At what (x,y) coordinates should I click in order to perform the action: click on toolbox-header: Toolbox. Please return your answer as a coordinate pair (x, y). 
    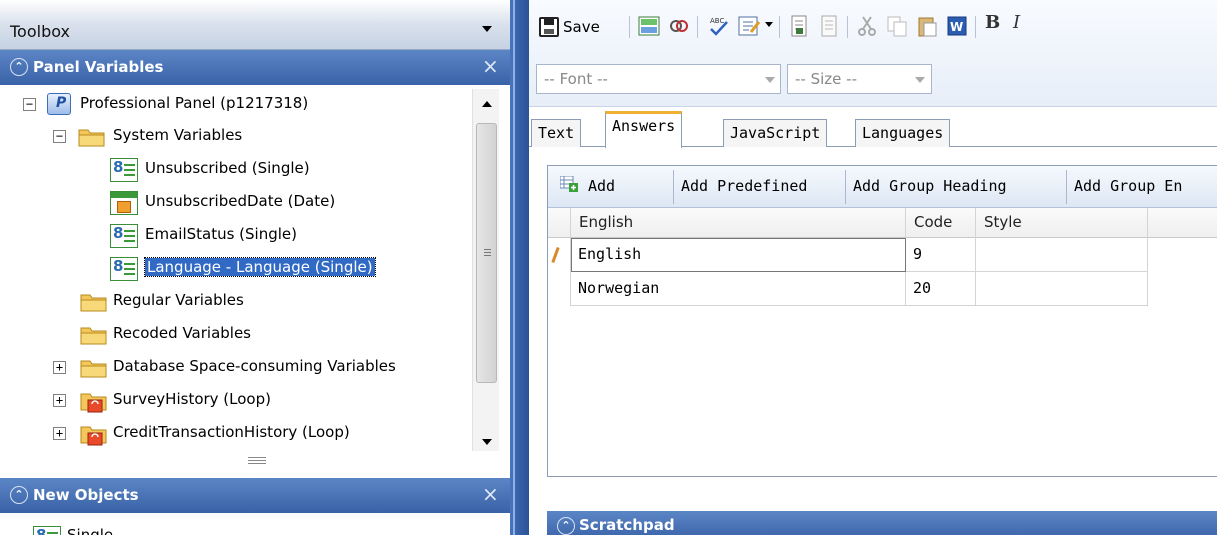
    Looking at the image, I should click on (255, 25).